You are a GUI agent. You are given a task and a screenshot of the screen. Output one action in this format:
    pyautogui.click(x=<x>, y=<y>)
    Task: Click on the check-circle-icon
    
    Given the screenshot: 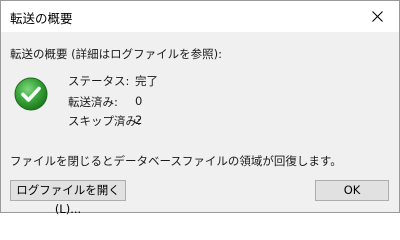 What is the action you would take?
    pyautogui.click(x=31, y=94)
    